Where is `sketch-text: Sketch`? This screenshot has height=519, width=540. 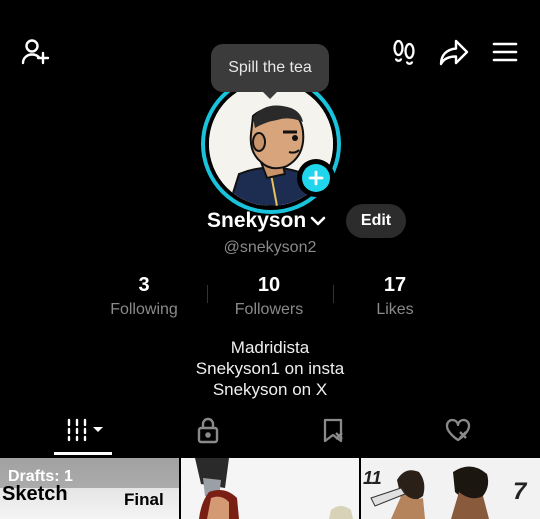
sketch-text: Sketch is located at coordinates (35, 494).